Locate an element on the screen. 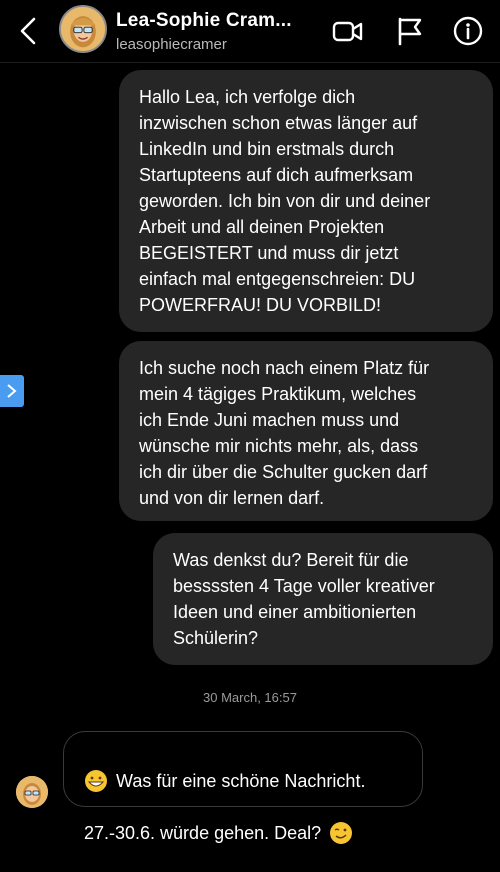  winking-face-emoji-icon is located at coordinates (341, 833).